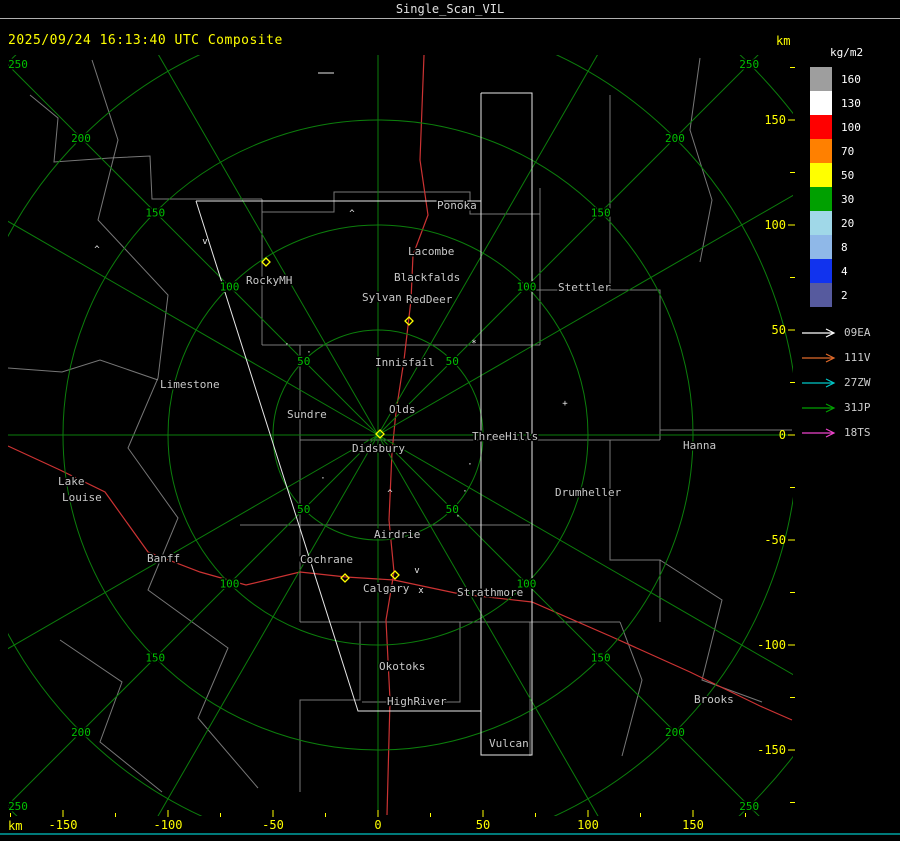 This screenshot has height=841, width=900. I want to click on radar-id-label: 31JP, so click(857, 407).